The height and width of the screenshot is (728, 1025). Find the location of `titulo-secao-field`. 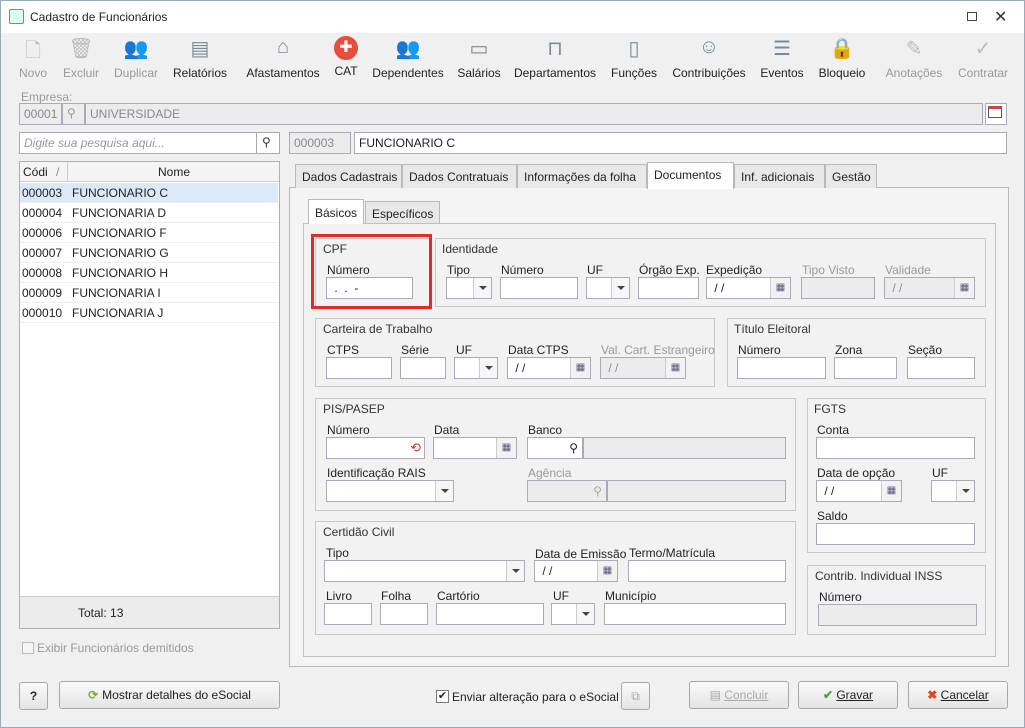

titulo-secao-field is located at coordinates (941, 368).